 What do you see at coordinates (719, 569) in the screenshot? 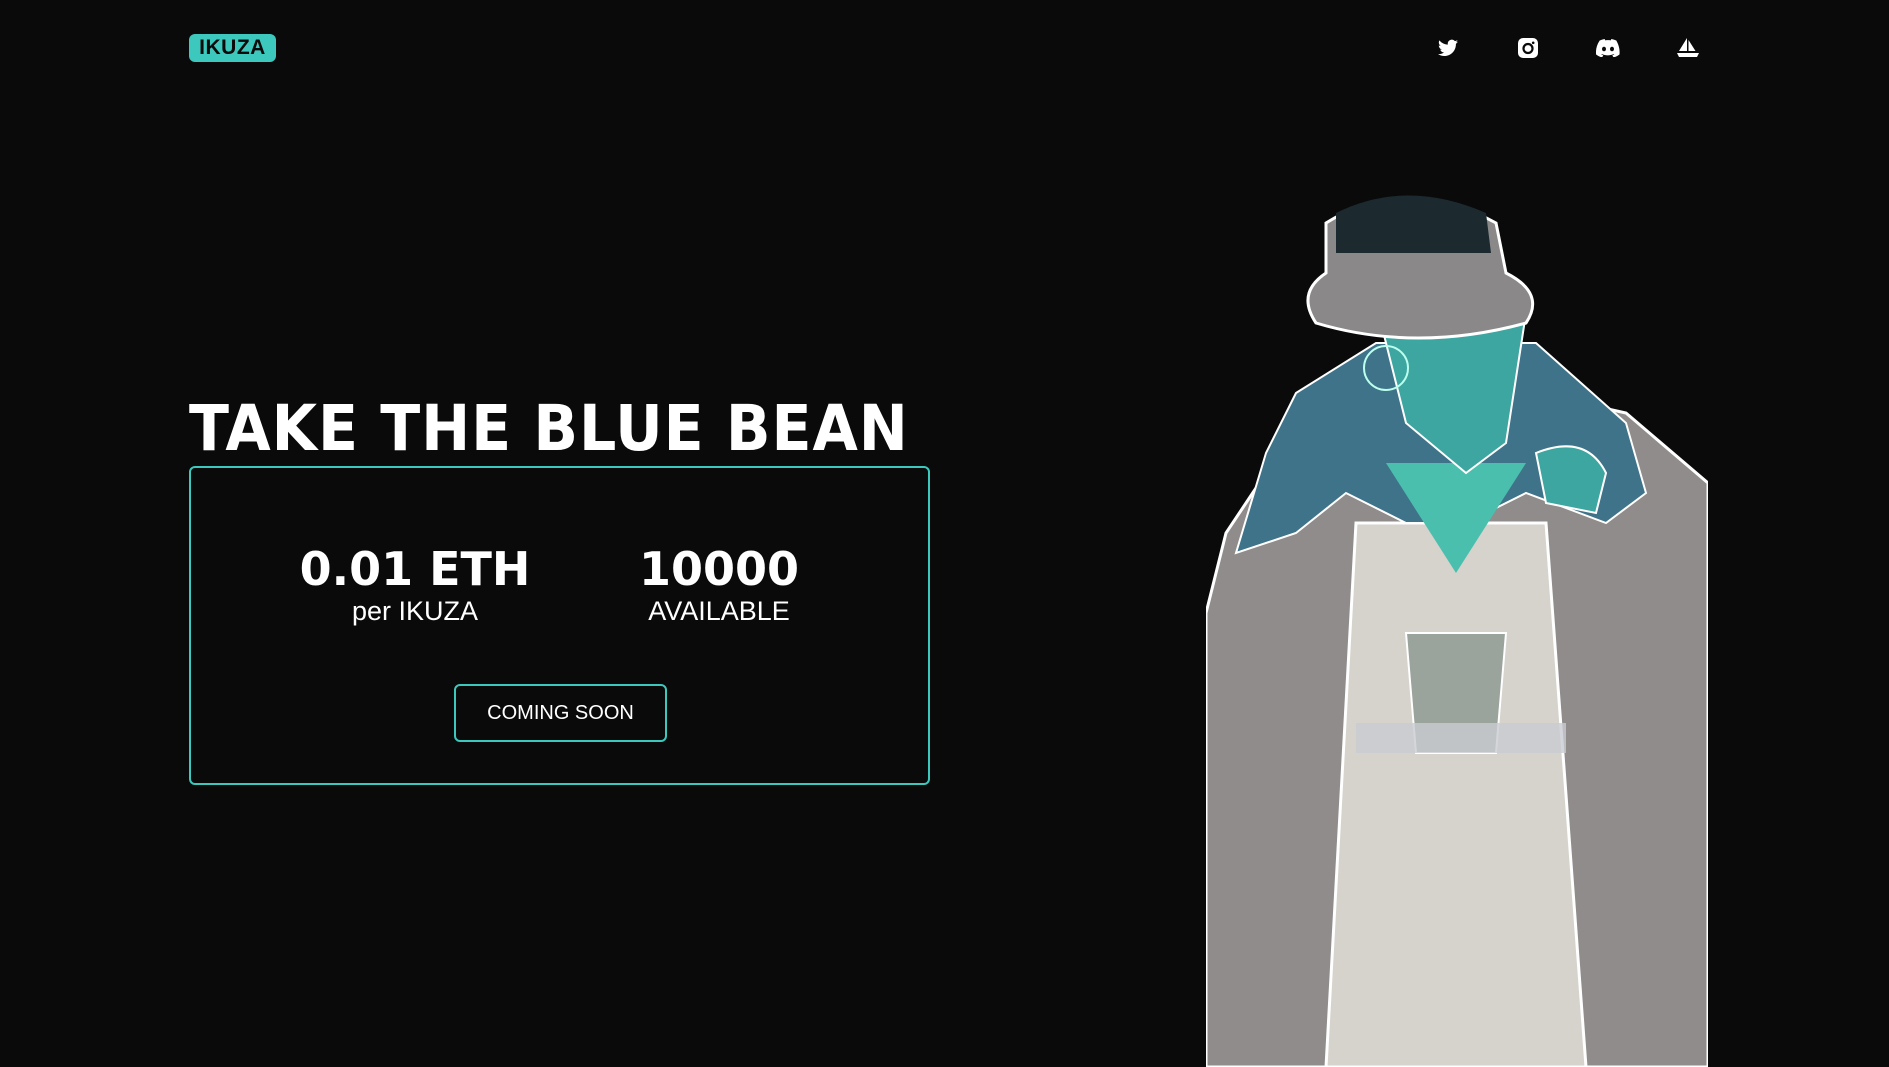
I see `supply-value: 10000` at bounding box center [719, 569].